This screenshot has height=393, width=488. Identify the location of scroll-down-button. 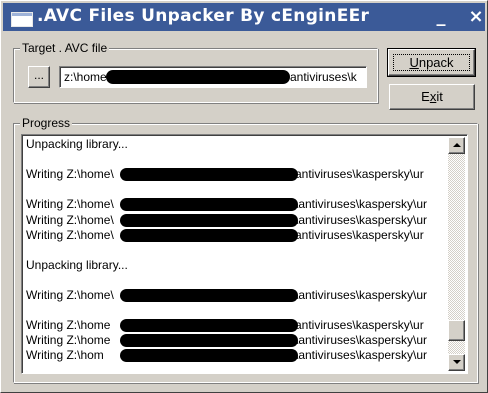
(456, 362).